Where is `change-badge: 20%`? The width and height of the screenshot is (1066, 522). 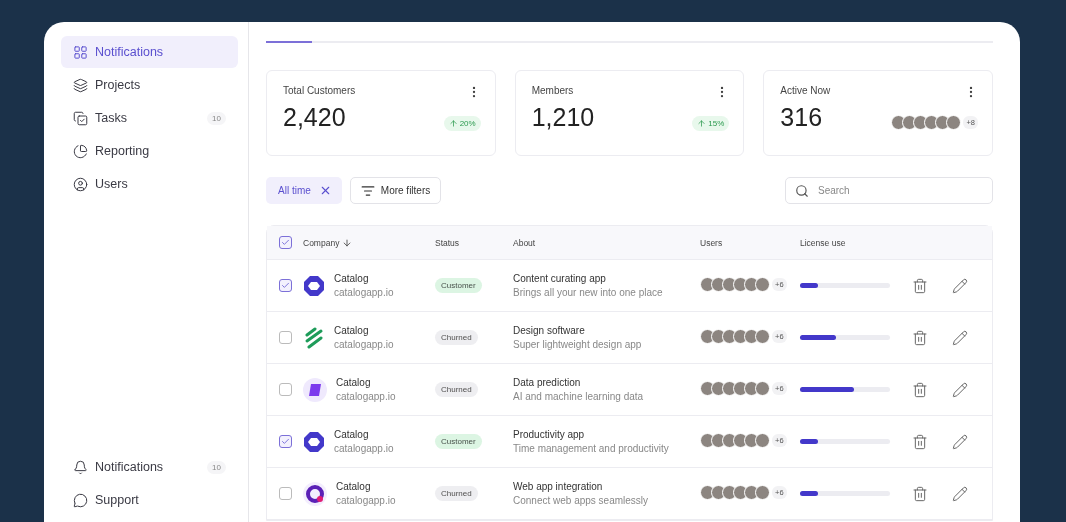 change-badge: 20% is located at coordinates (462, 123).